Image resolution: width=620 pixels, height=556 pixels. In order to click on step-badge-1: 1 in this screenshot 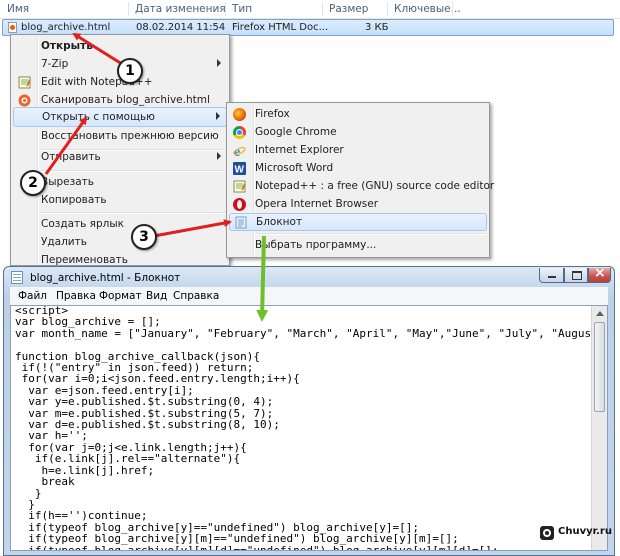, I will do `click(130, 71)`.